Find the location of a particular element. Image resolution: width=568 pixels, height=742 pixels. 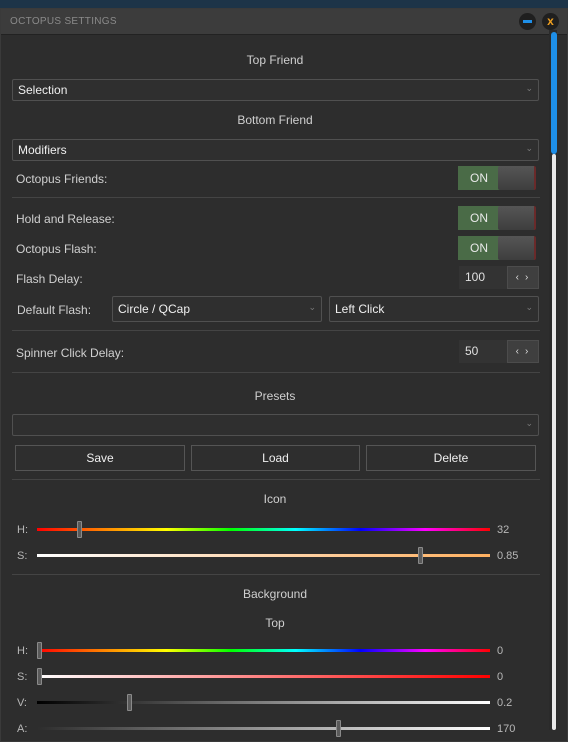

spinner-delay-label: Spinner Click Delay: is located at coordinates (70, 353).